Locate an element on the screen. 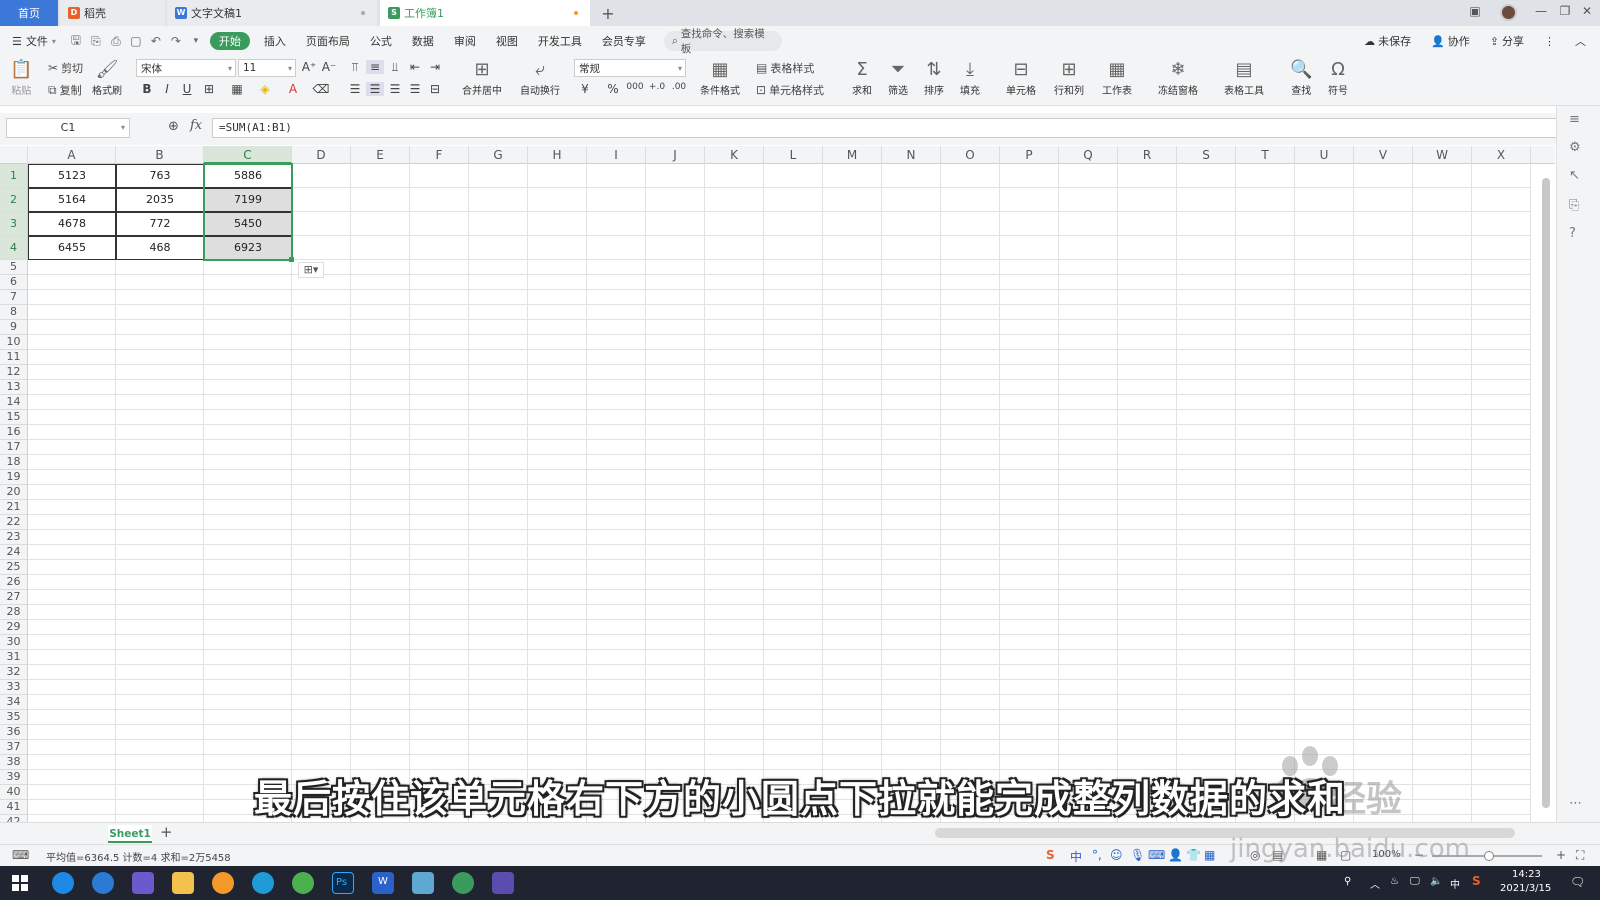 This screenshot has height=900, width=1600. properties-icon: ⚙ is located at coordinates (1575, 147).